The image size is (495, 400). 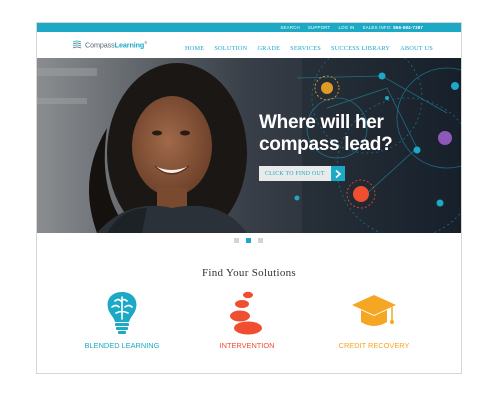 What do you see at coordinates (337, 173) in the screenshot?
I see `chevron-right-icon` at bounding box center [337, 173].